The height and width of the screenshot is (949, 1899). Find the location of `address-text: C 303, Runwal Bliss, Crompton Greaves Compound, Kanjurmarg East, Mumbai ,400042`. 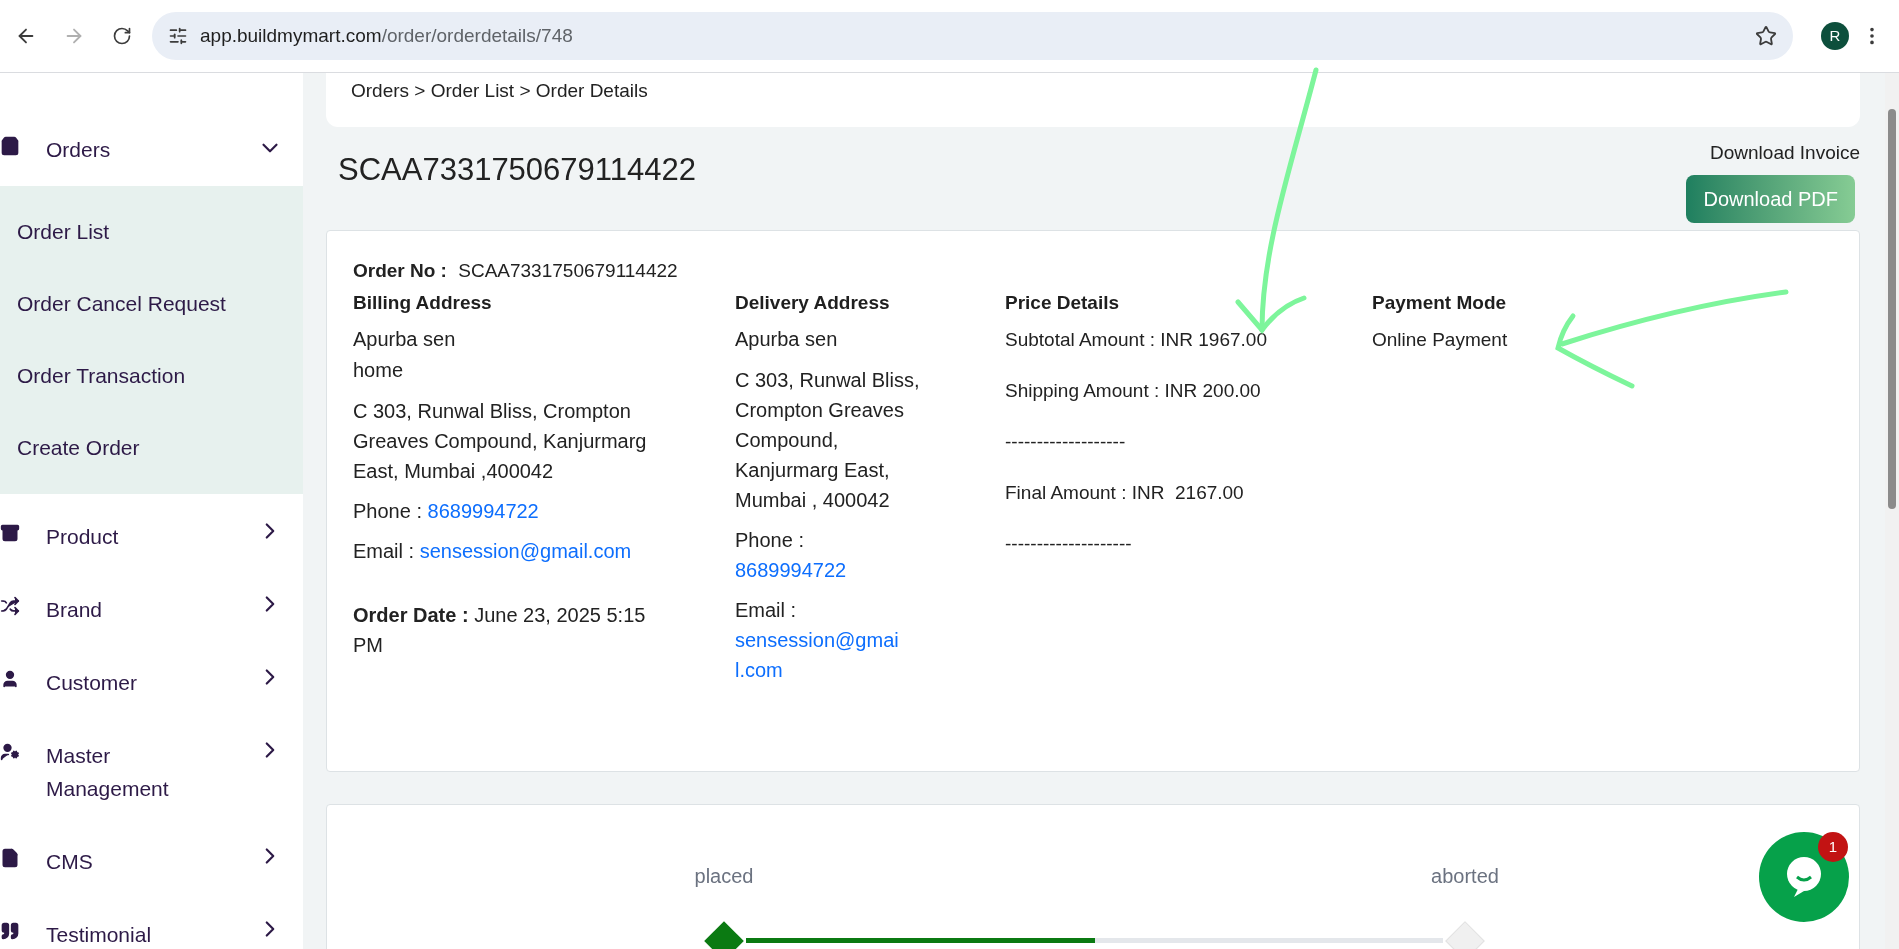

address-text: C 303, Runwal Bliss, Crompton Greaves Compound, Kanjurmarg East, Mumbai ,400042 is located at coordinates (500, 441).